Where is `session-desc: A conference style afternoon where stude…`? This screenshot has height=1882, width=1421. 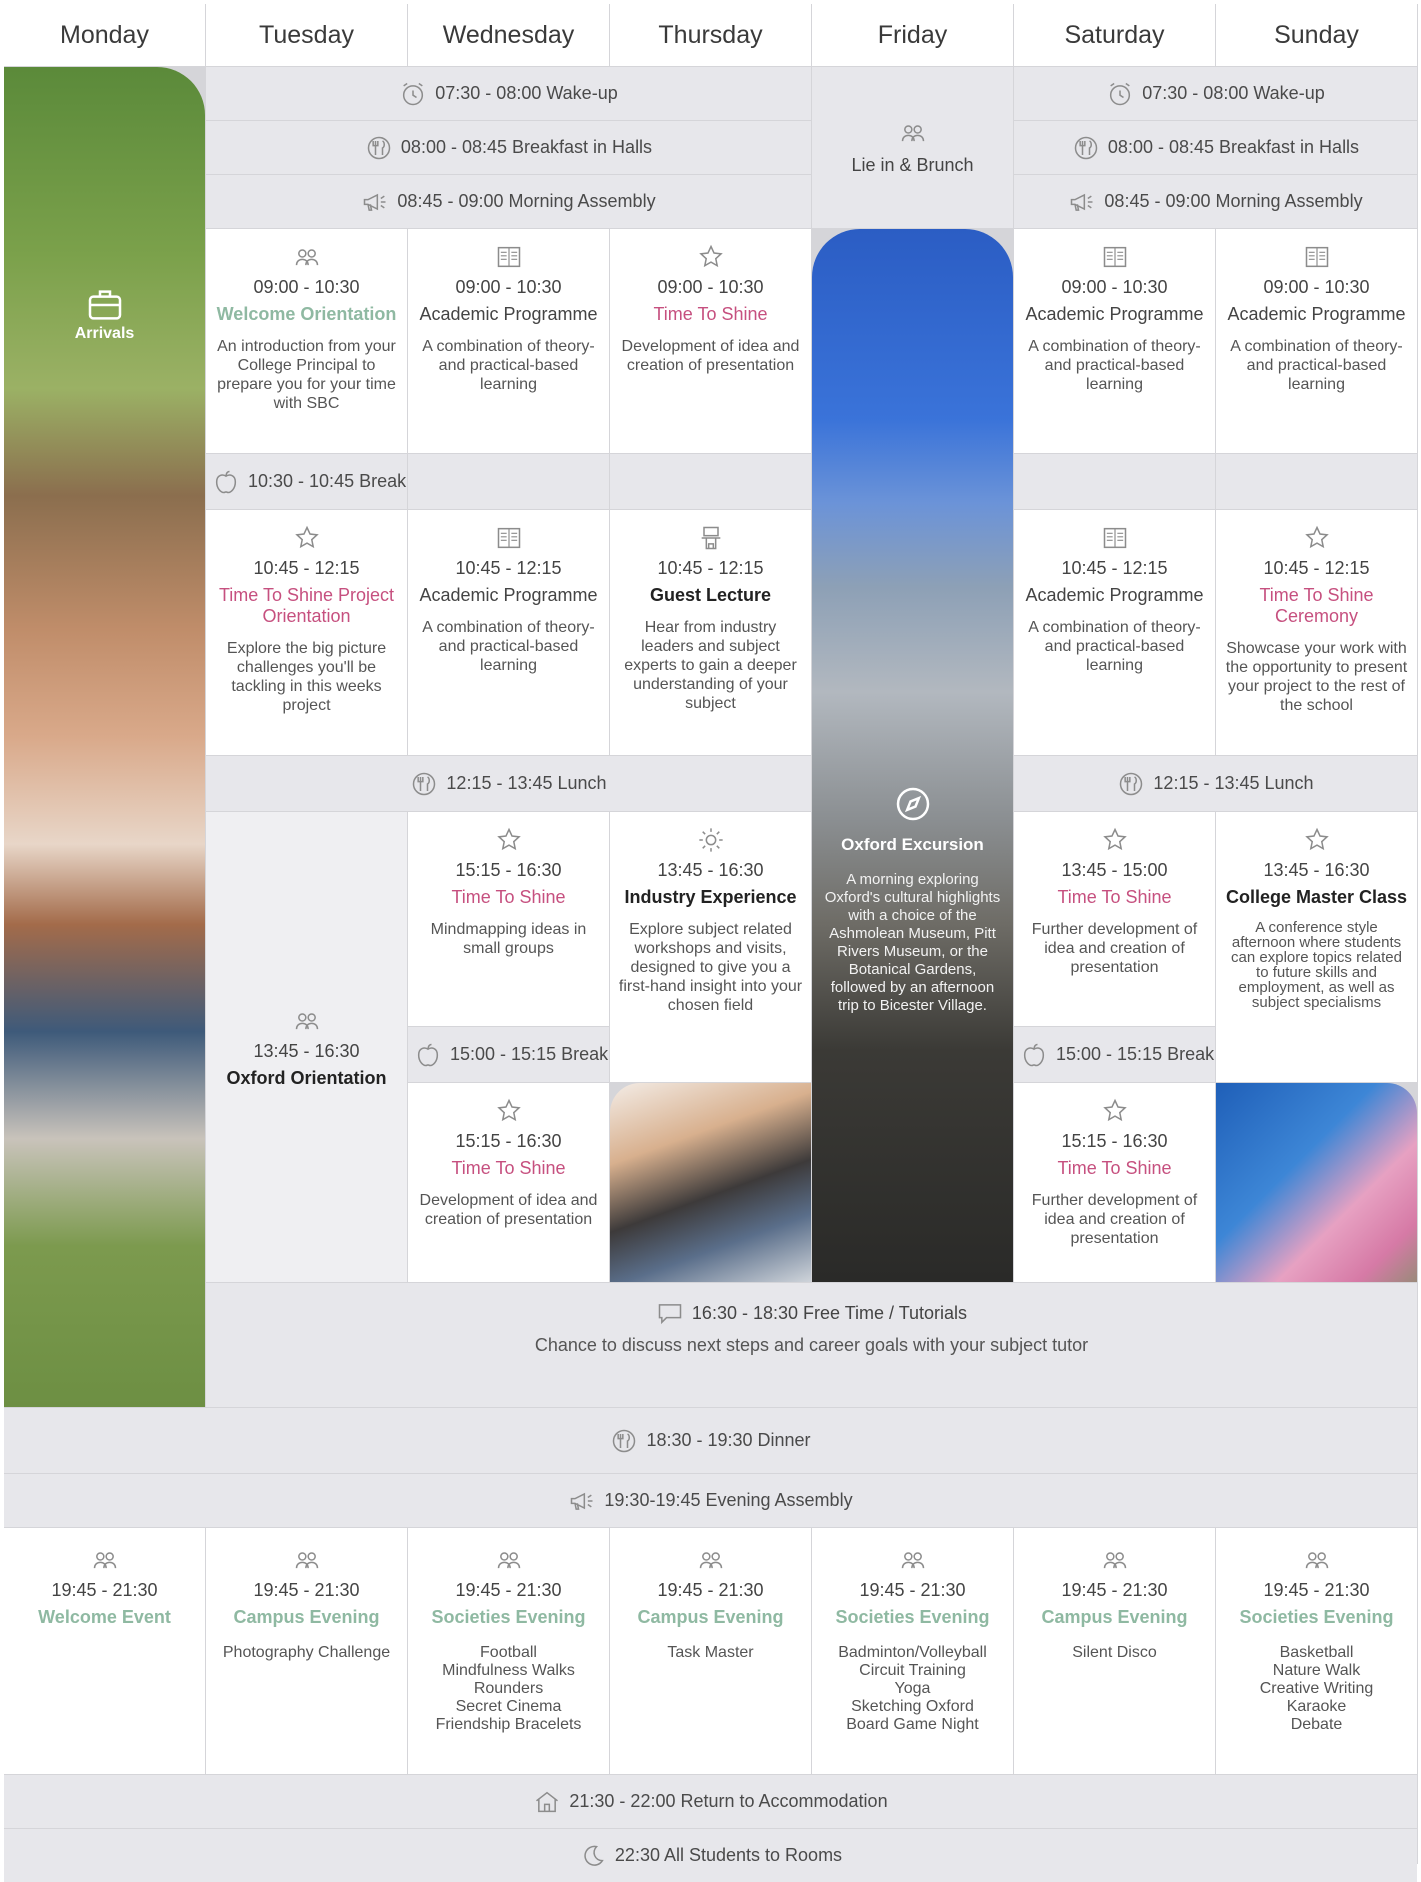
session-desc: A conference style afternoon where stude… is located at coordinates (1316, 965).